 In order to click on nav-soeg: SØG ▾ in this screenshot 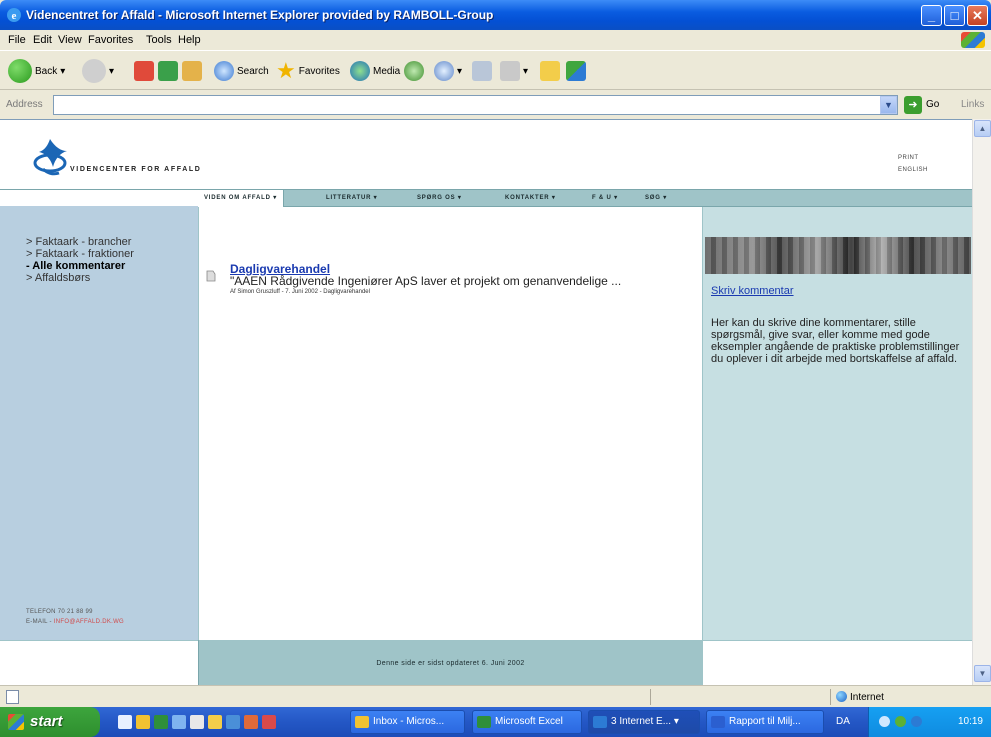, I will do `click(656, 197)`.